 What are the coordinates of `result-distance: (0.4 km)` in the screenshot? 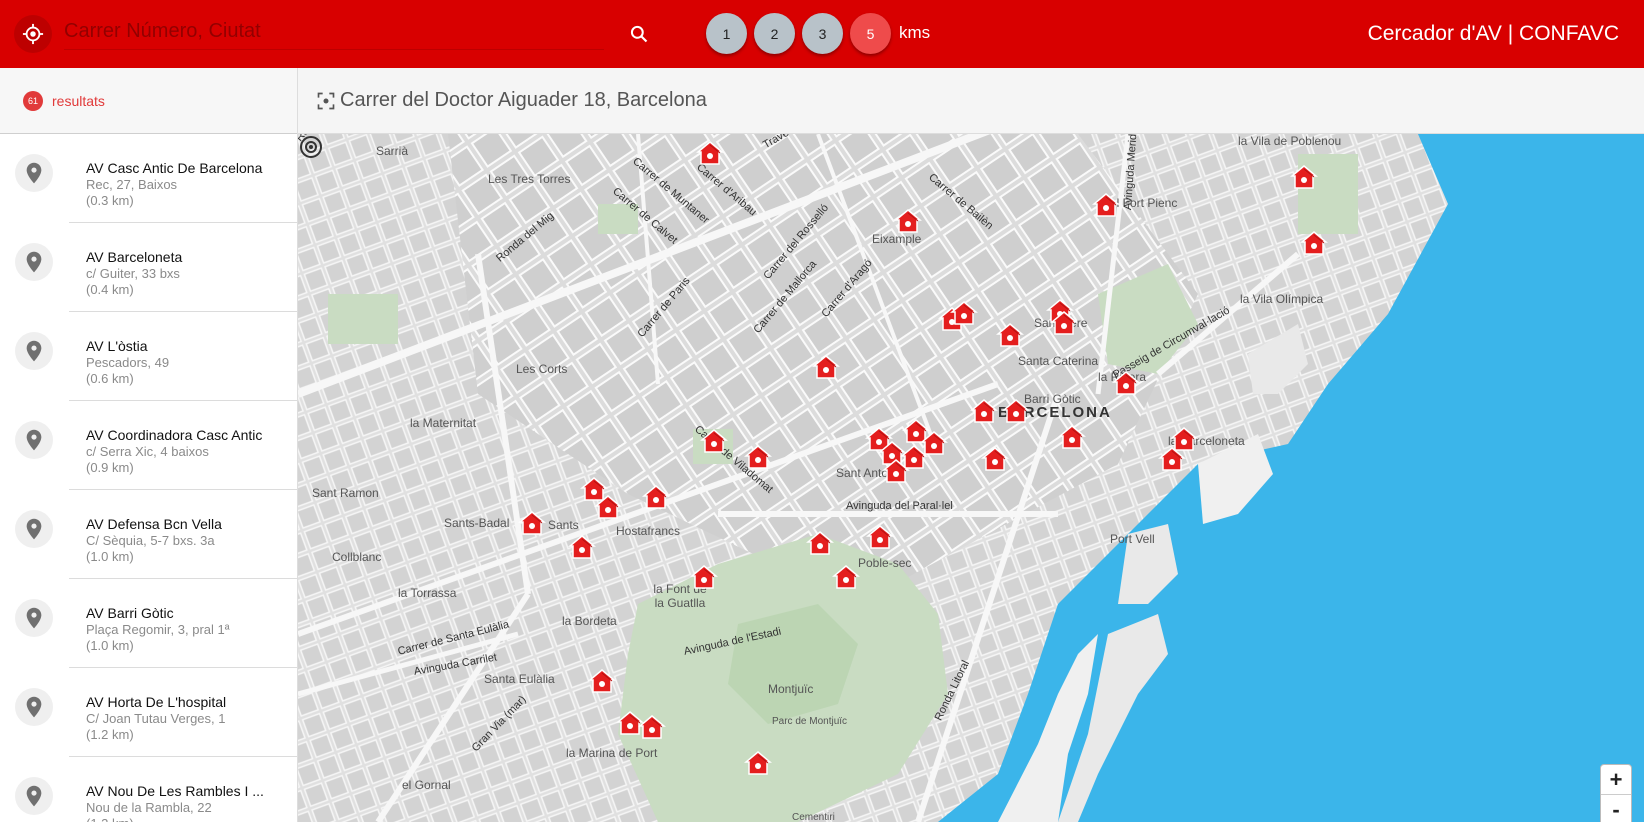 It's located at (110, 289).